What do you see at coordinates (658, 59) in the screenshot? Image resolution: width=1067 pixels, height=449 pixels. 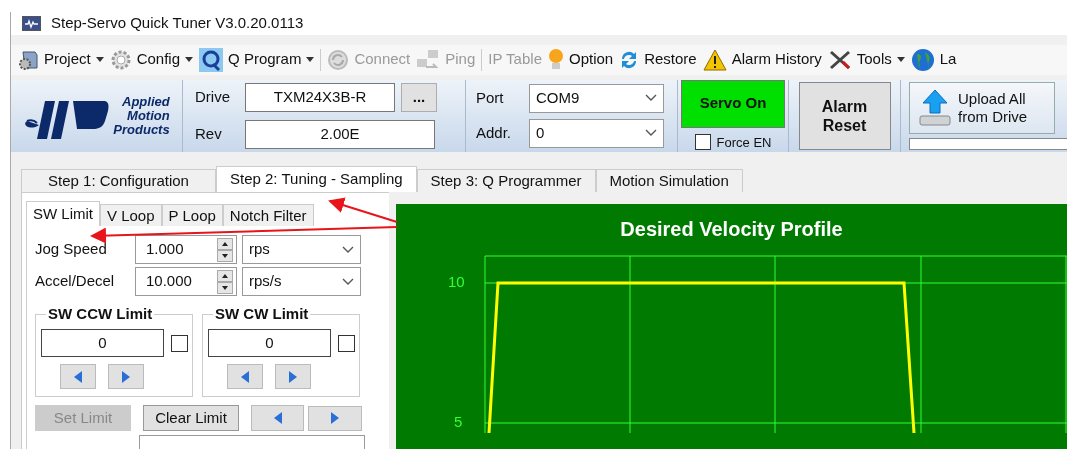 I see `toolbar-button: Restore` at bounding box center [658, 59].